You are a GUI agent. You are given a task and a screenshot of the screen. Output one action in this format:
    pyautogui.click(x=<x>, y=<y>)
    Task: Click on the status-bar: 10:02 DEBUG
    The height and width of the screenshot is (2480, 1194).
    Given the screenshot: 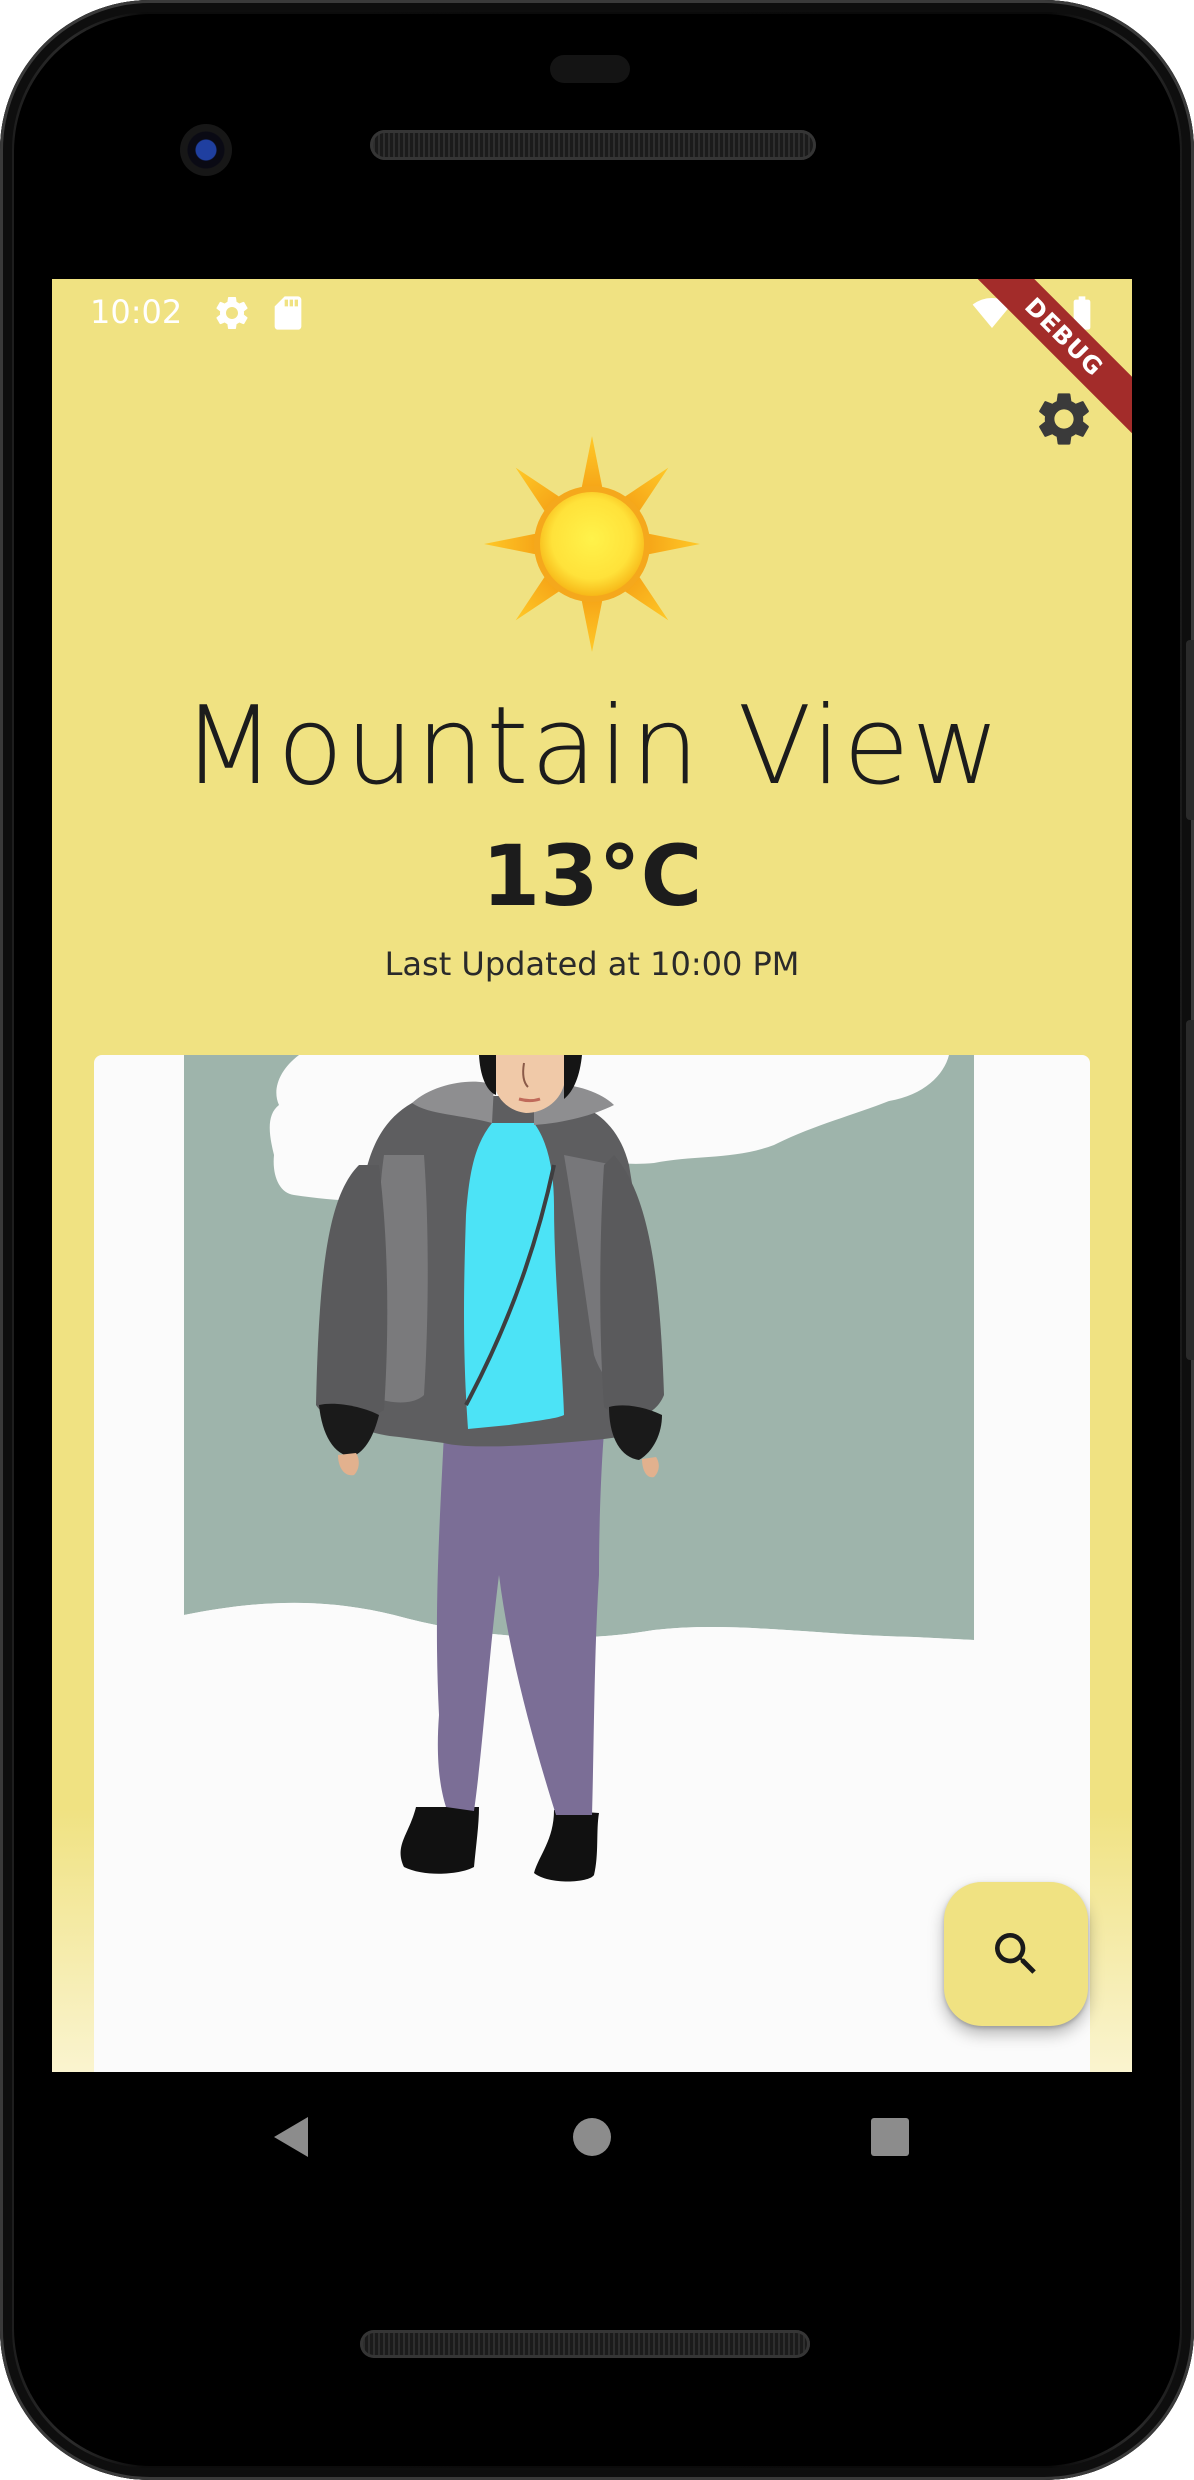 What is the action you would take?
    pyautogui.click(x=592, y=361)
    